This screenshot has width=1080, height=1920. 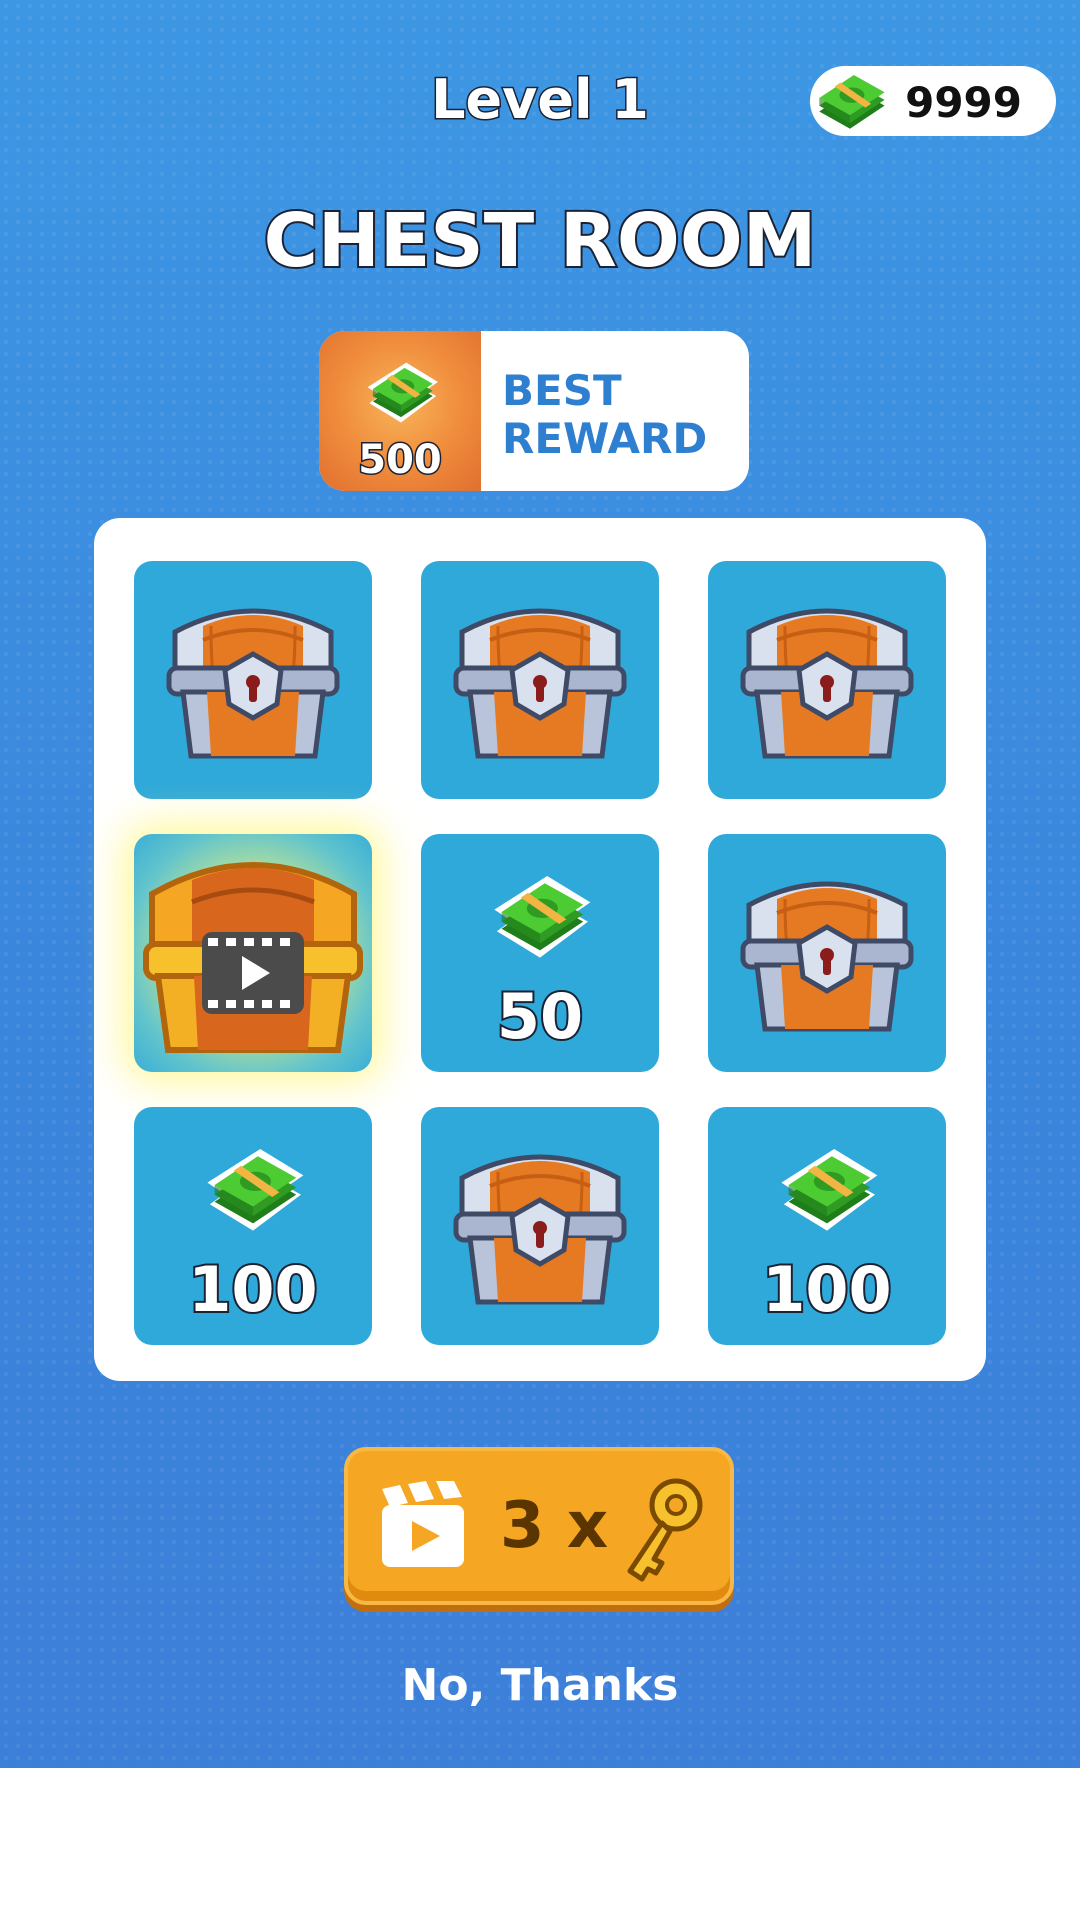 I want to click on video-chest-tile, so click(x=253, y=953).